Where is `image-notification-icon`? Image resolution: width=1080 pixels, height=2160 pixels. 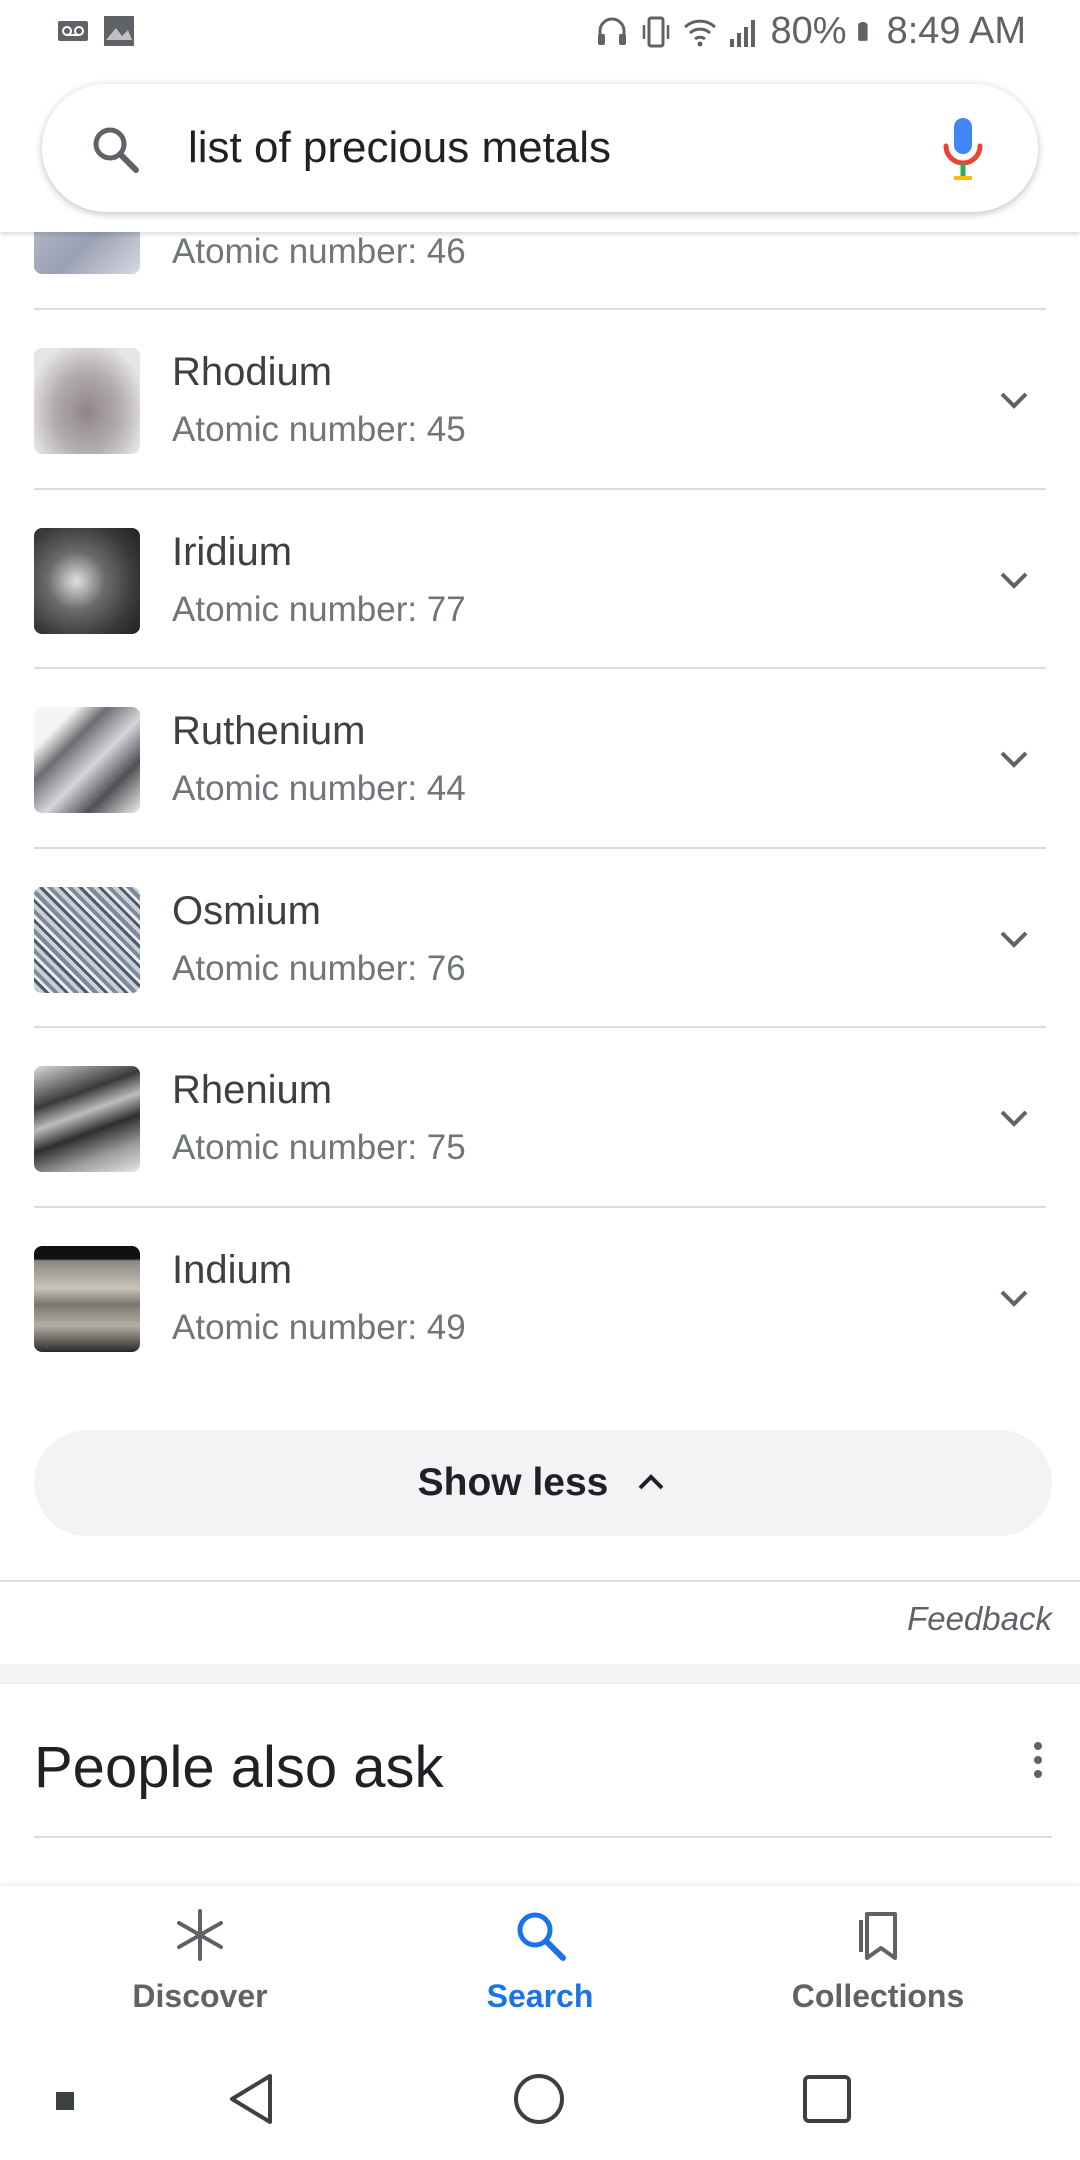
image-notification-icon is located at coordinates (119, 31).